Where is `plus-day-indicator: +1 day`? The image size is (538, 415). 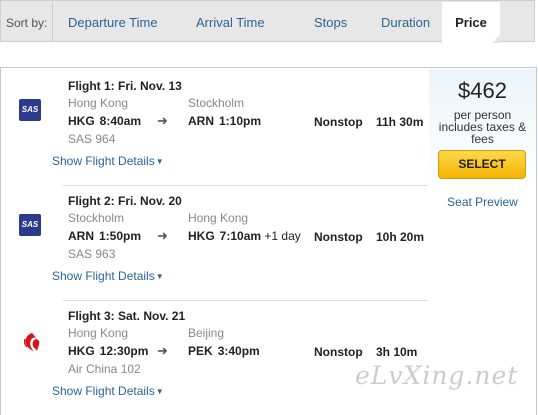 plus-day-indicator: +1 day is located at coordinates (282, 236).